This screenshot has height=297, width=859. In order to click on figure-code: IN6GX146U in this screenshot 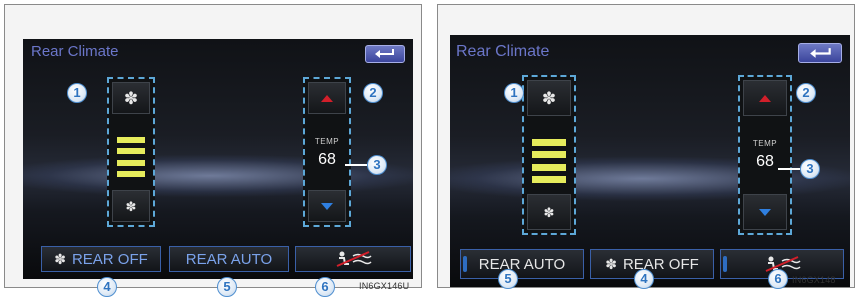, I will do `click(384, 286)`.